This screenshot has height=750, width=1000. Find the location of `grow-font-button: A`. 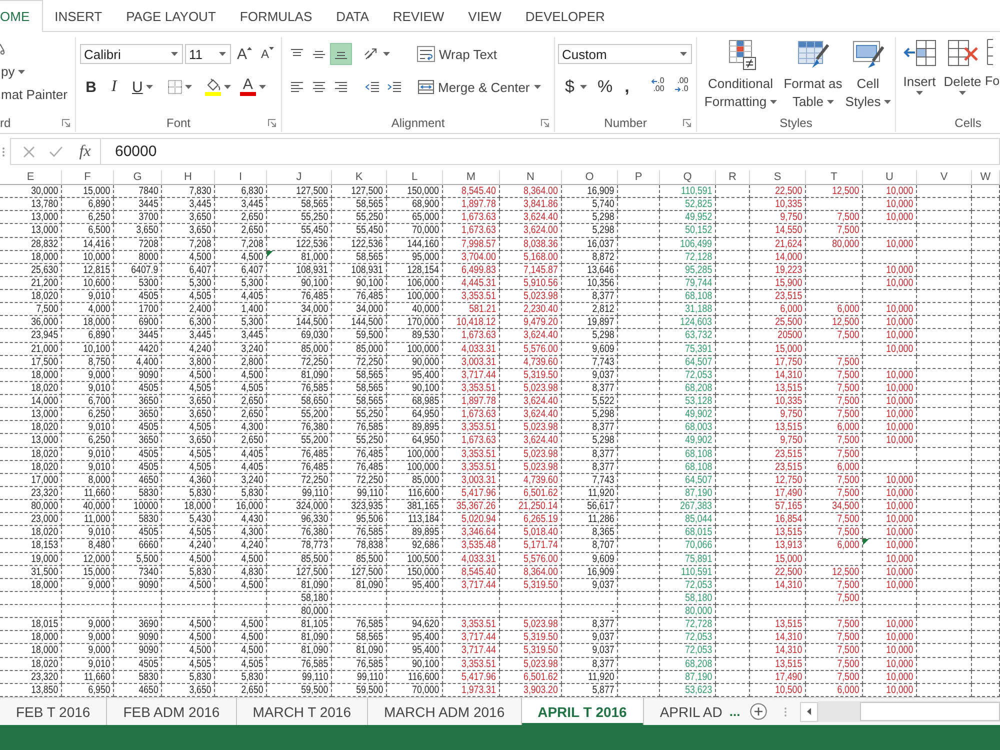

grow-font-button: A is located at coordinates (245, 54).